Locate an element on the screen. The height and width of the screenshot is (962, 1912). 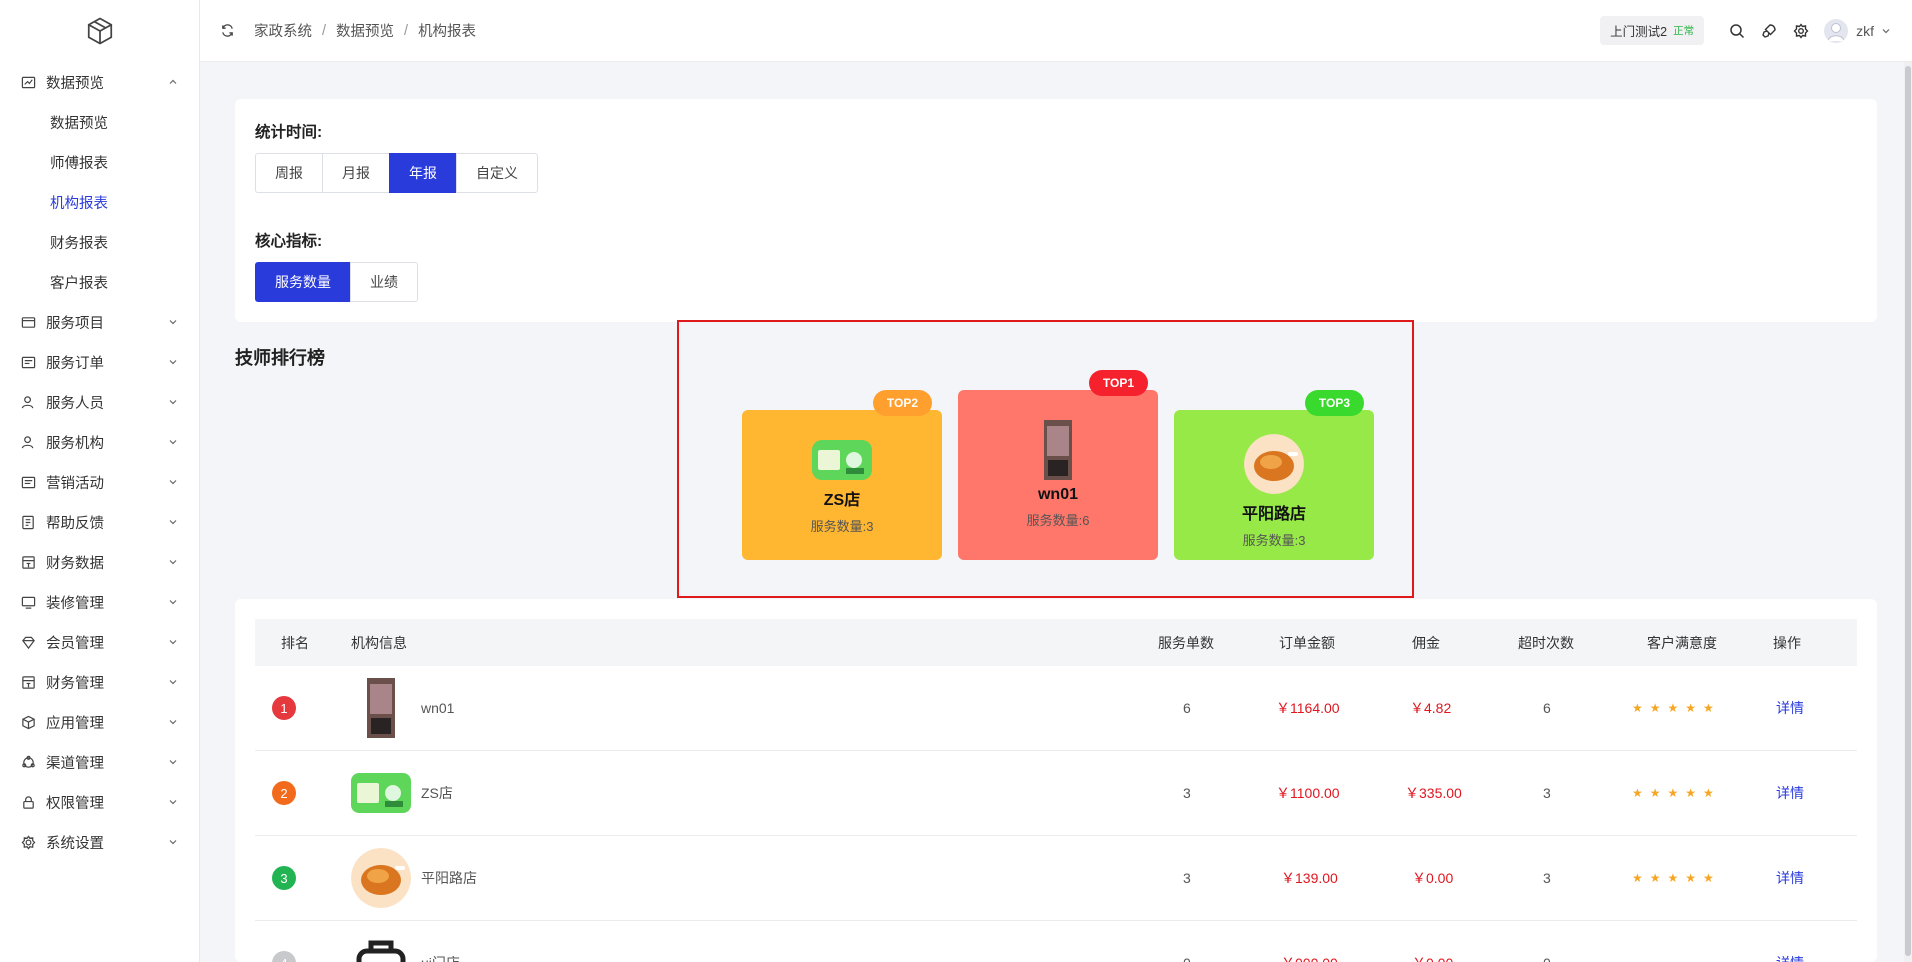
ranking-title: 技师排行榜 is located at coordinates (280, 358).